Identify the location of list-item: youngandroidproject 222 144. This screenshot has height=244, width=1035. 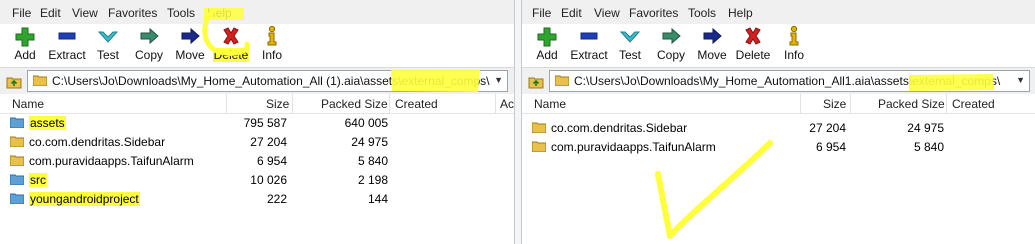
(257, 199).